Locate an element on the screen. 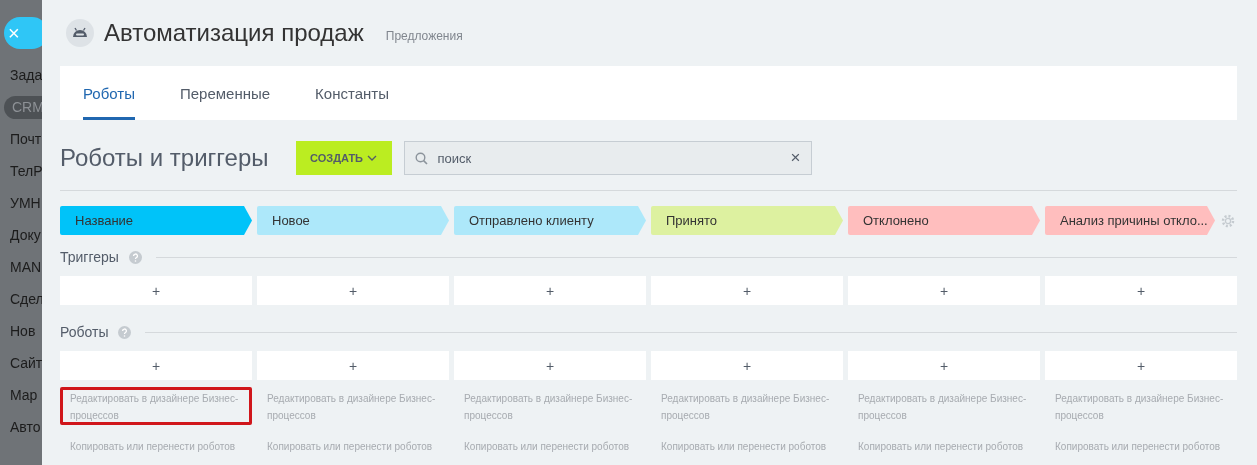 This screenshot has height=465, width=1257. stage-header: Отклонено is located at coordinates (944, 220).